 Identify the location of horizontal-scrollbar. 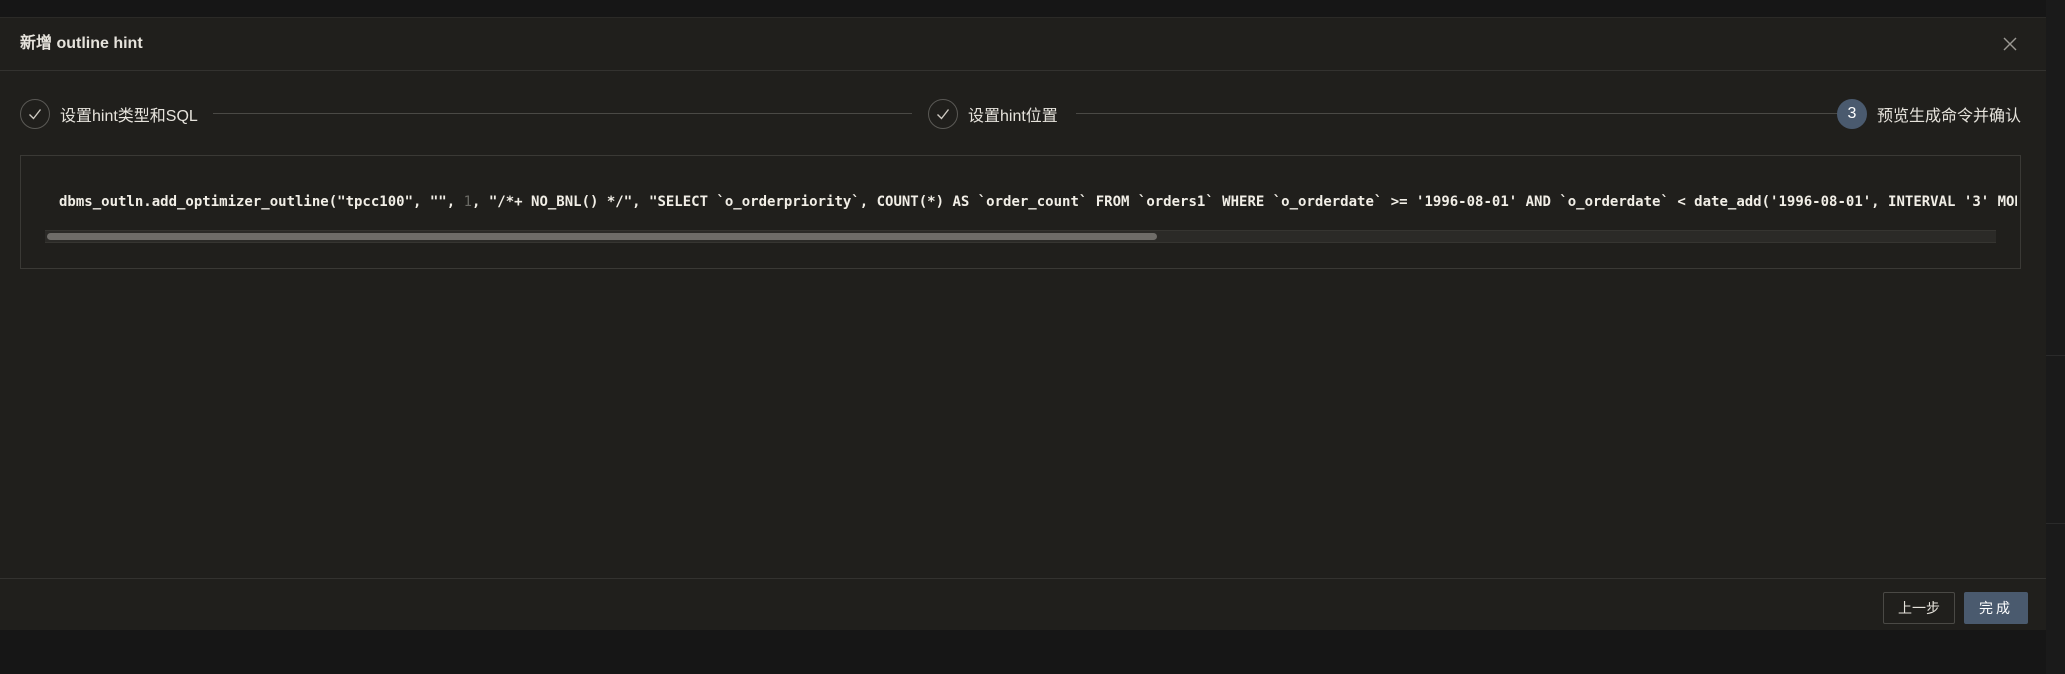
(1020, 236).